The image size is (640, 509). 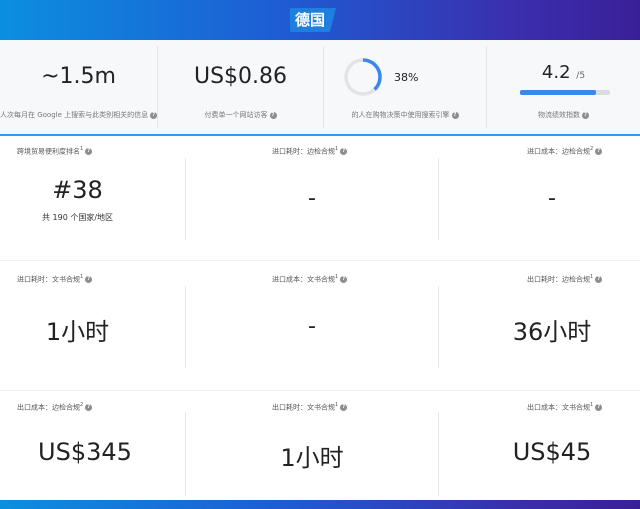 I want to click on metric-export-time-docs: 出口耗时：文书合规1? 1小时, so click(x=312, y=452).